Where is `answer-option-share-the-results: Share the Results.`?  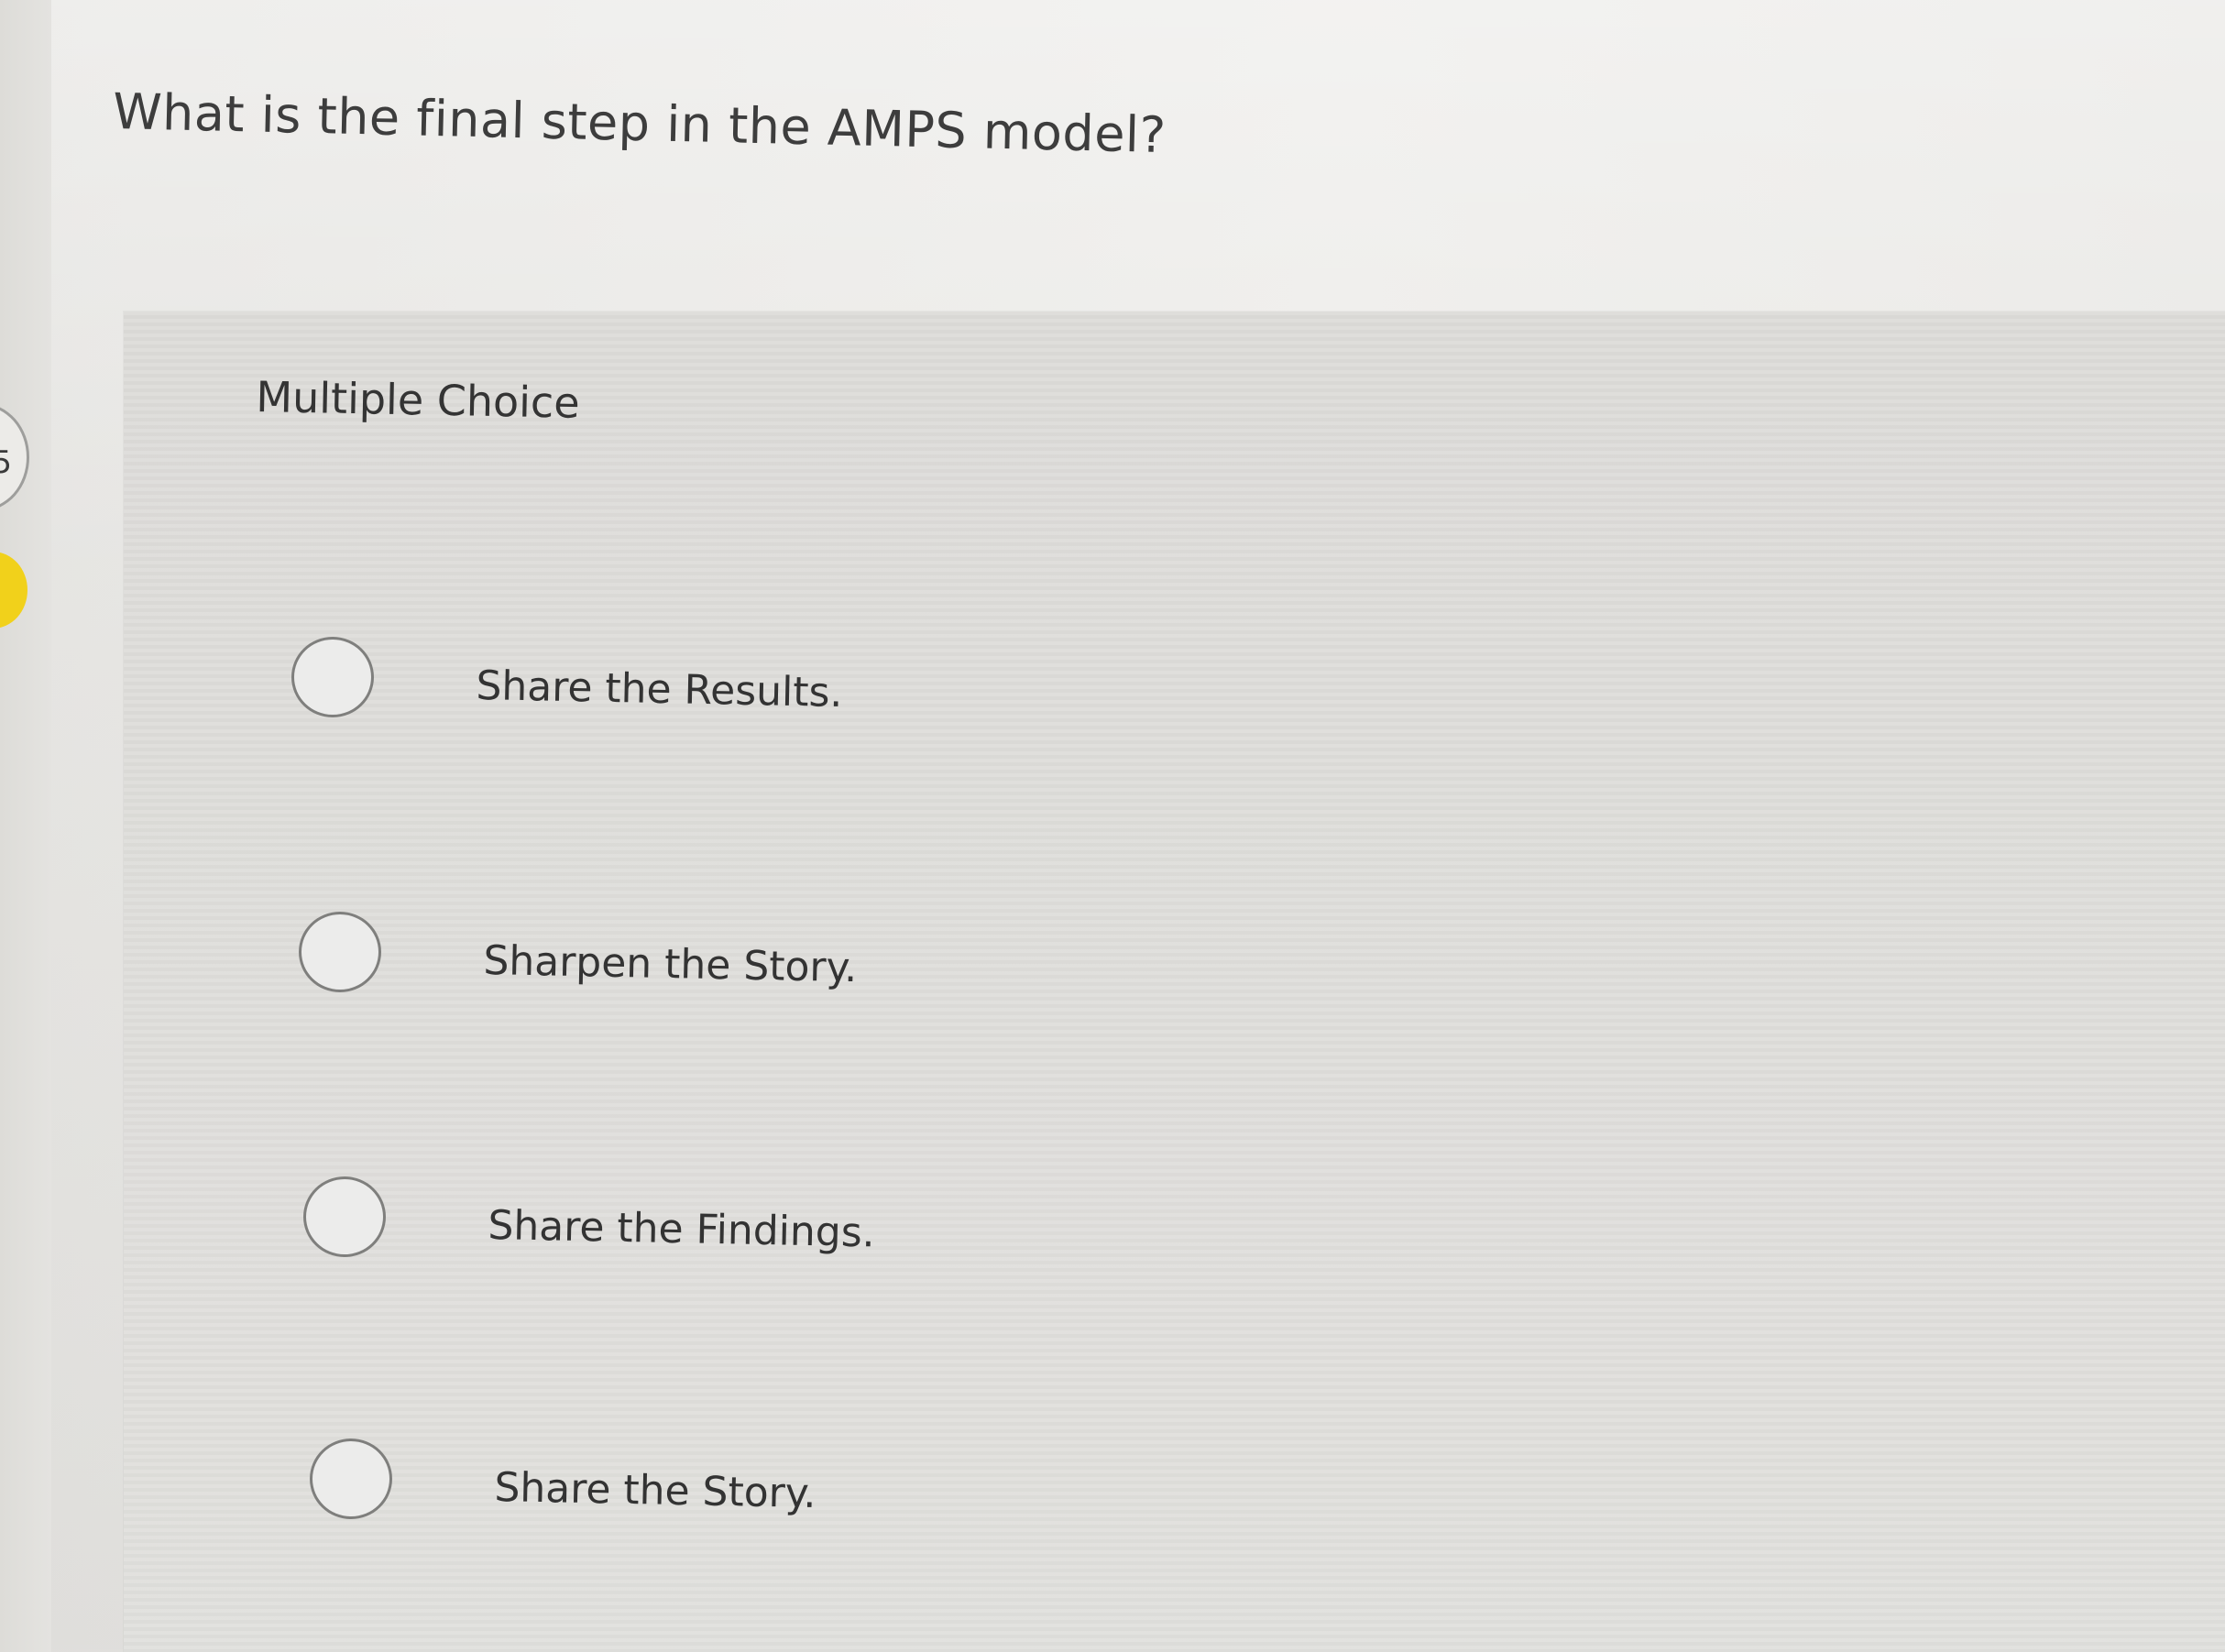 answer-option-share-the-results: Share the Results. is located at coordinates (887, 687).